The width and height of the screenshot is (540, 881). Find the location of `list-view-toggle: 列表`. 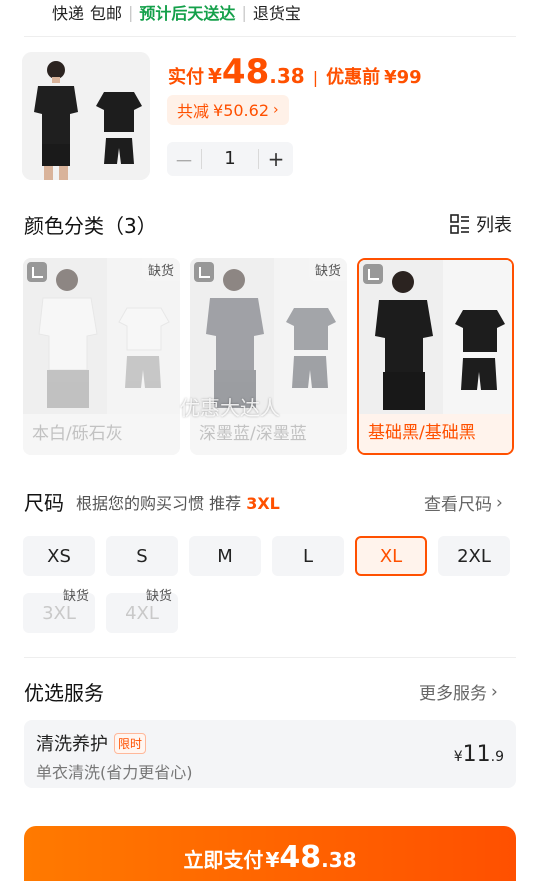

list-view-toggle: 列表 is located at coordinates (481, 224).